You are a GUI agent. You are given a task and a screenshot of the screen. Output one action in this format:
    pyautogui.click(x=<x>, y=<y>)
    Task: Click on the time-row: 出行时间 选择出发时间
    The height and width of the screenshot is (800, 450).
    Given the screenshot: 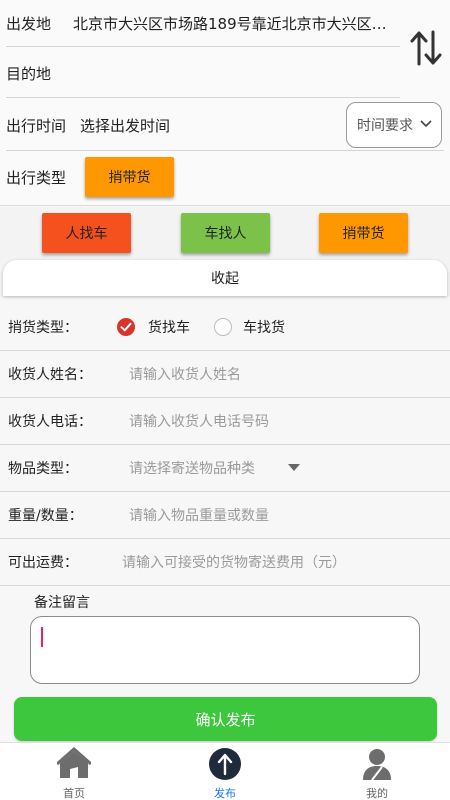 What is the action you would take?
    pyautogui.click(x=176, y=125)
    